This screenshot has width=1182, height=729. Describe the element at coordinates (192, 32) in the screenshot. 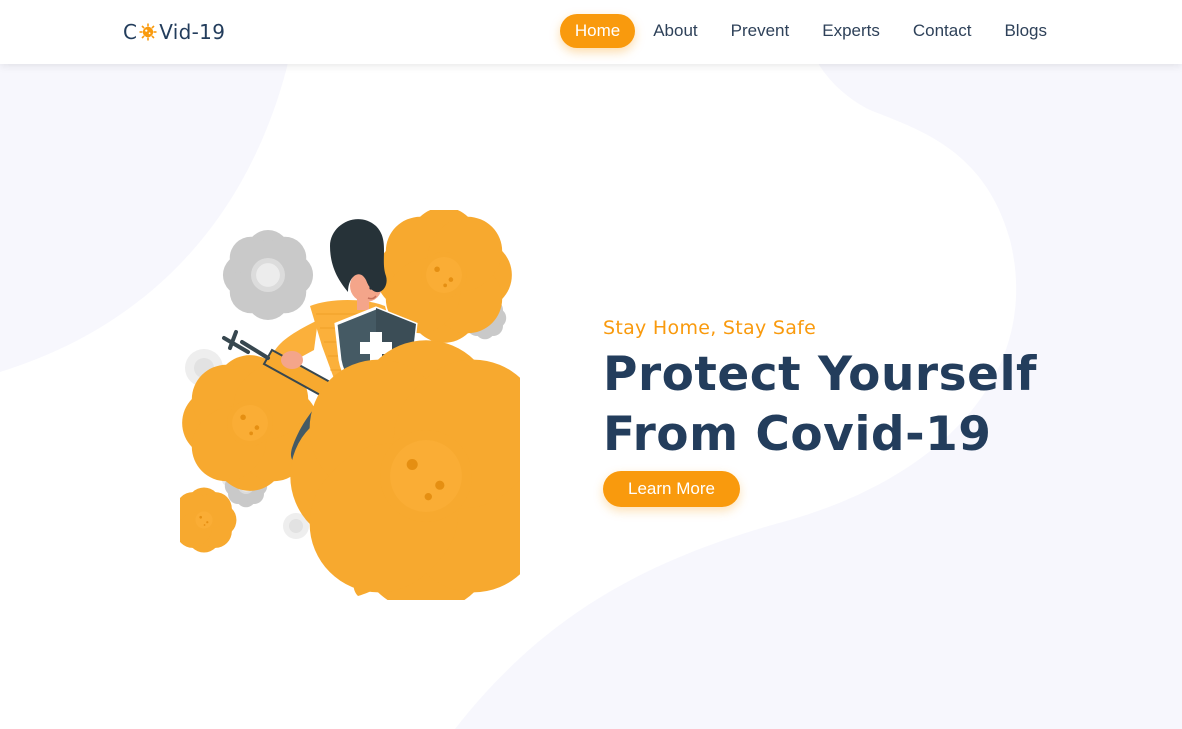

I see `logo-suffix: Vid-19` at that location.